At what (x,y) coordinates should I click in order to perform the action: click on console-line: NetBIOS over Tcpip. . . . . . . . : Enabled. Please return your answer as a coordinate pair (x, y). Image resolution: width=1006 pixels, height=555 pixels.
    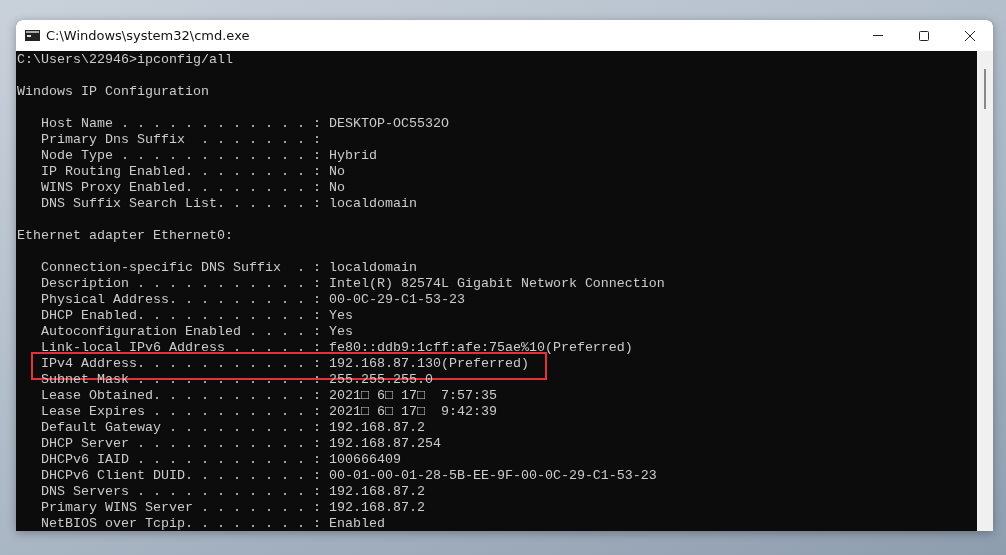
    Looking at the image, I should click on (212, 523).